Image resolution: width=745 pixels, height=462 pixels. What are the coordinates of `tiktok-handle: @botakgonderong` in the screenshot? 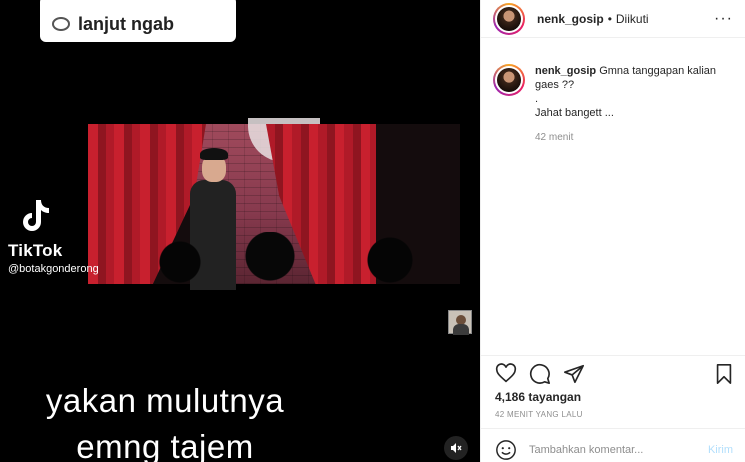 It's located at (53, 269).